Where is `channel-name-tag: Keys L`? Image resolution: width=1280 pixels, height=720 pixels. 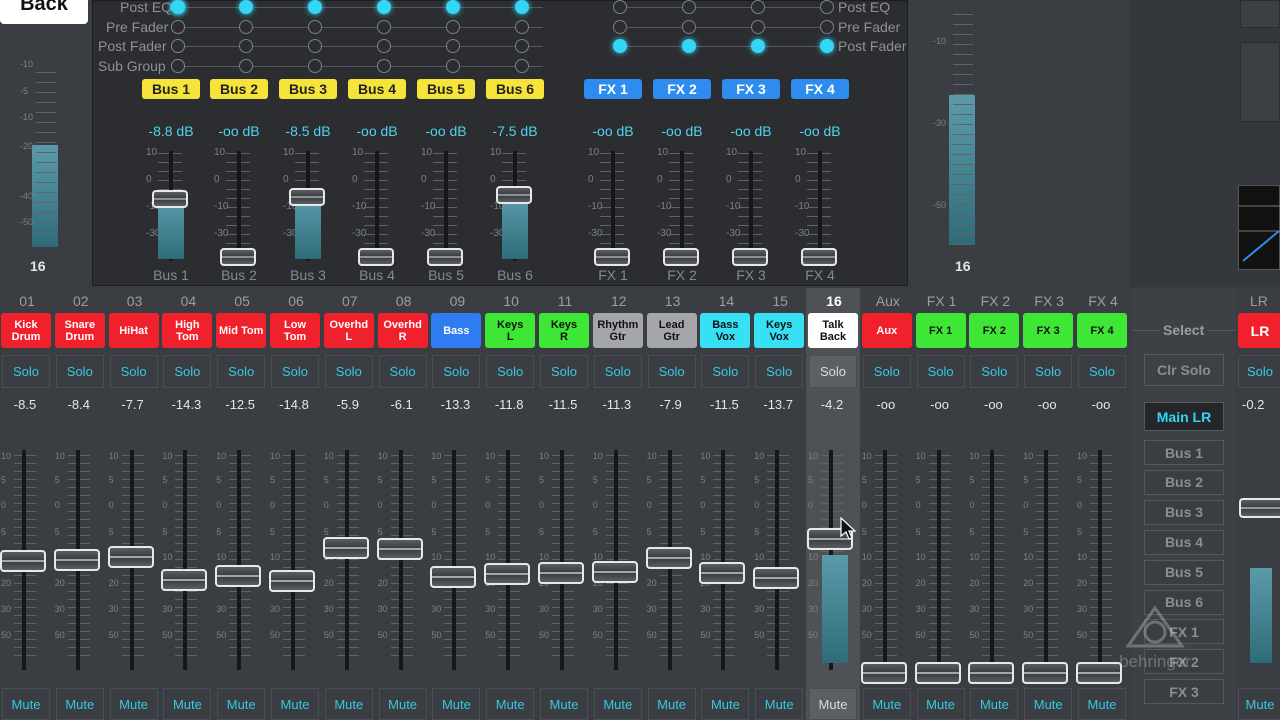
channel-name-tag: Keys L is located at coordinates (510, 330).